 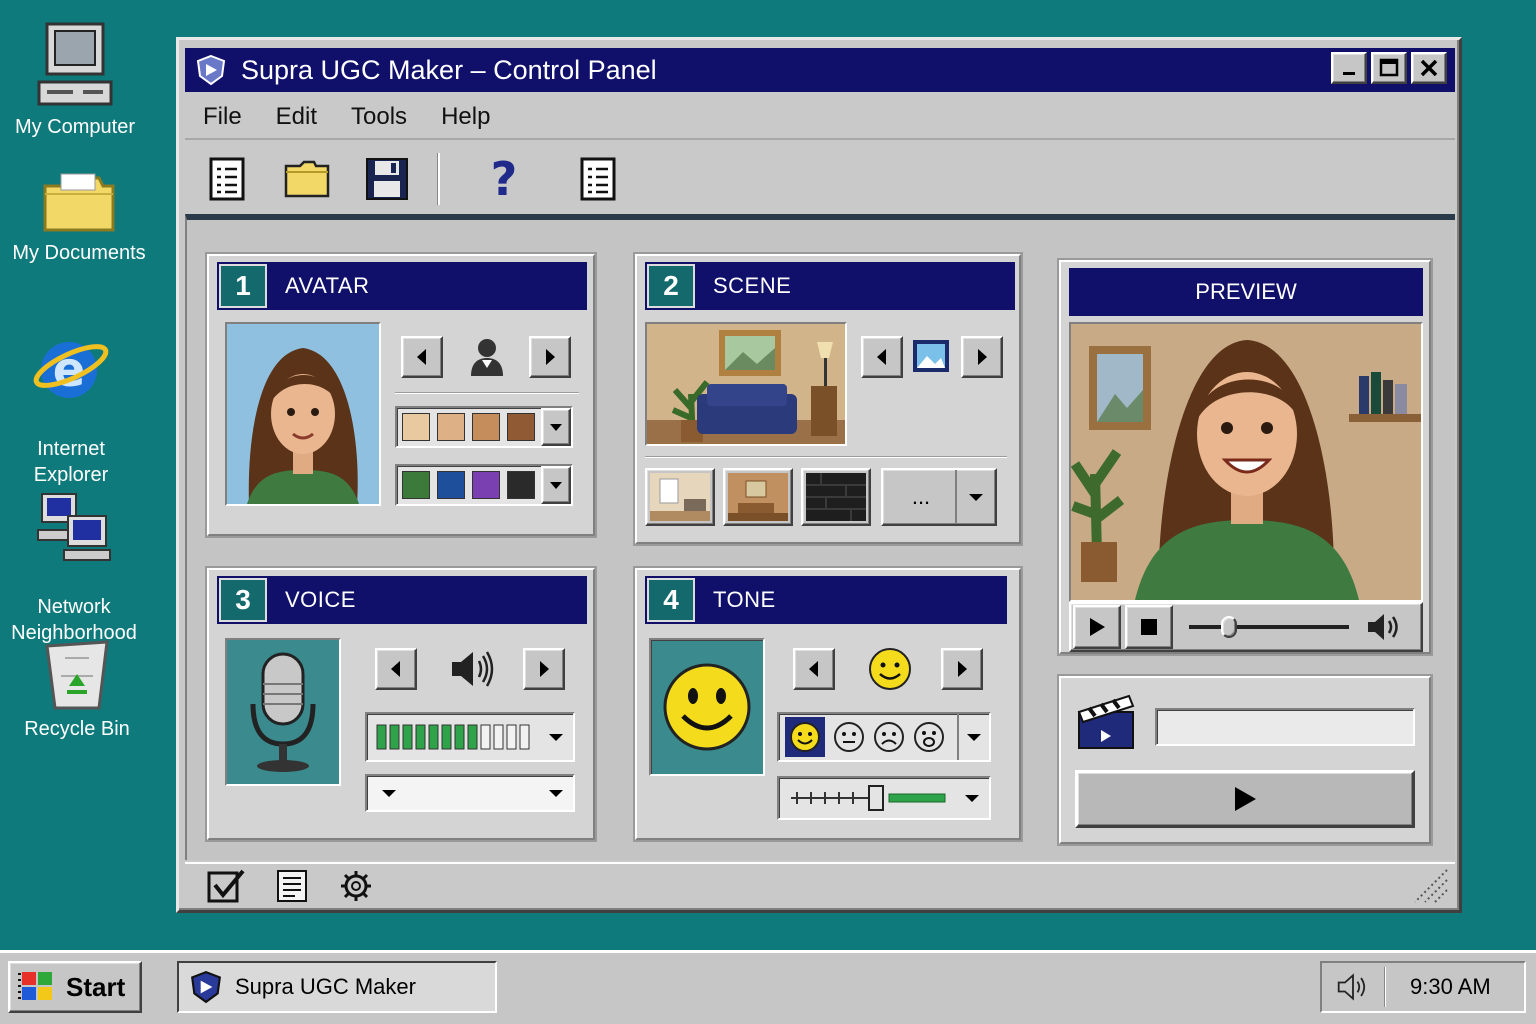 I want to click on arrow-left-icon, so click(x=395, y=669).